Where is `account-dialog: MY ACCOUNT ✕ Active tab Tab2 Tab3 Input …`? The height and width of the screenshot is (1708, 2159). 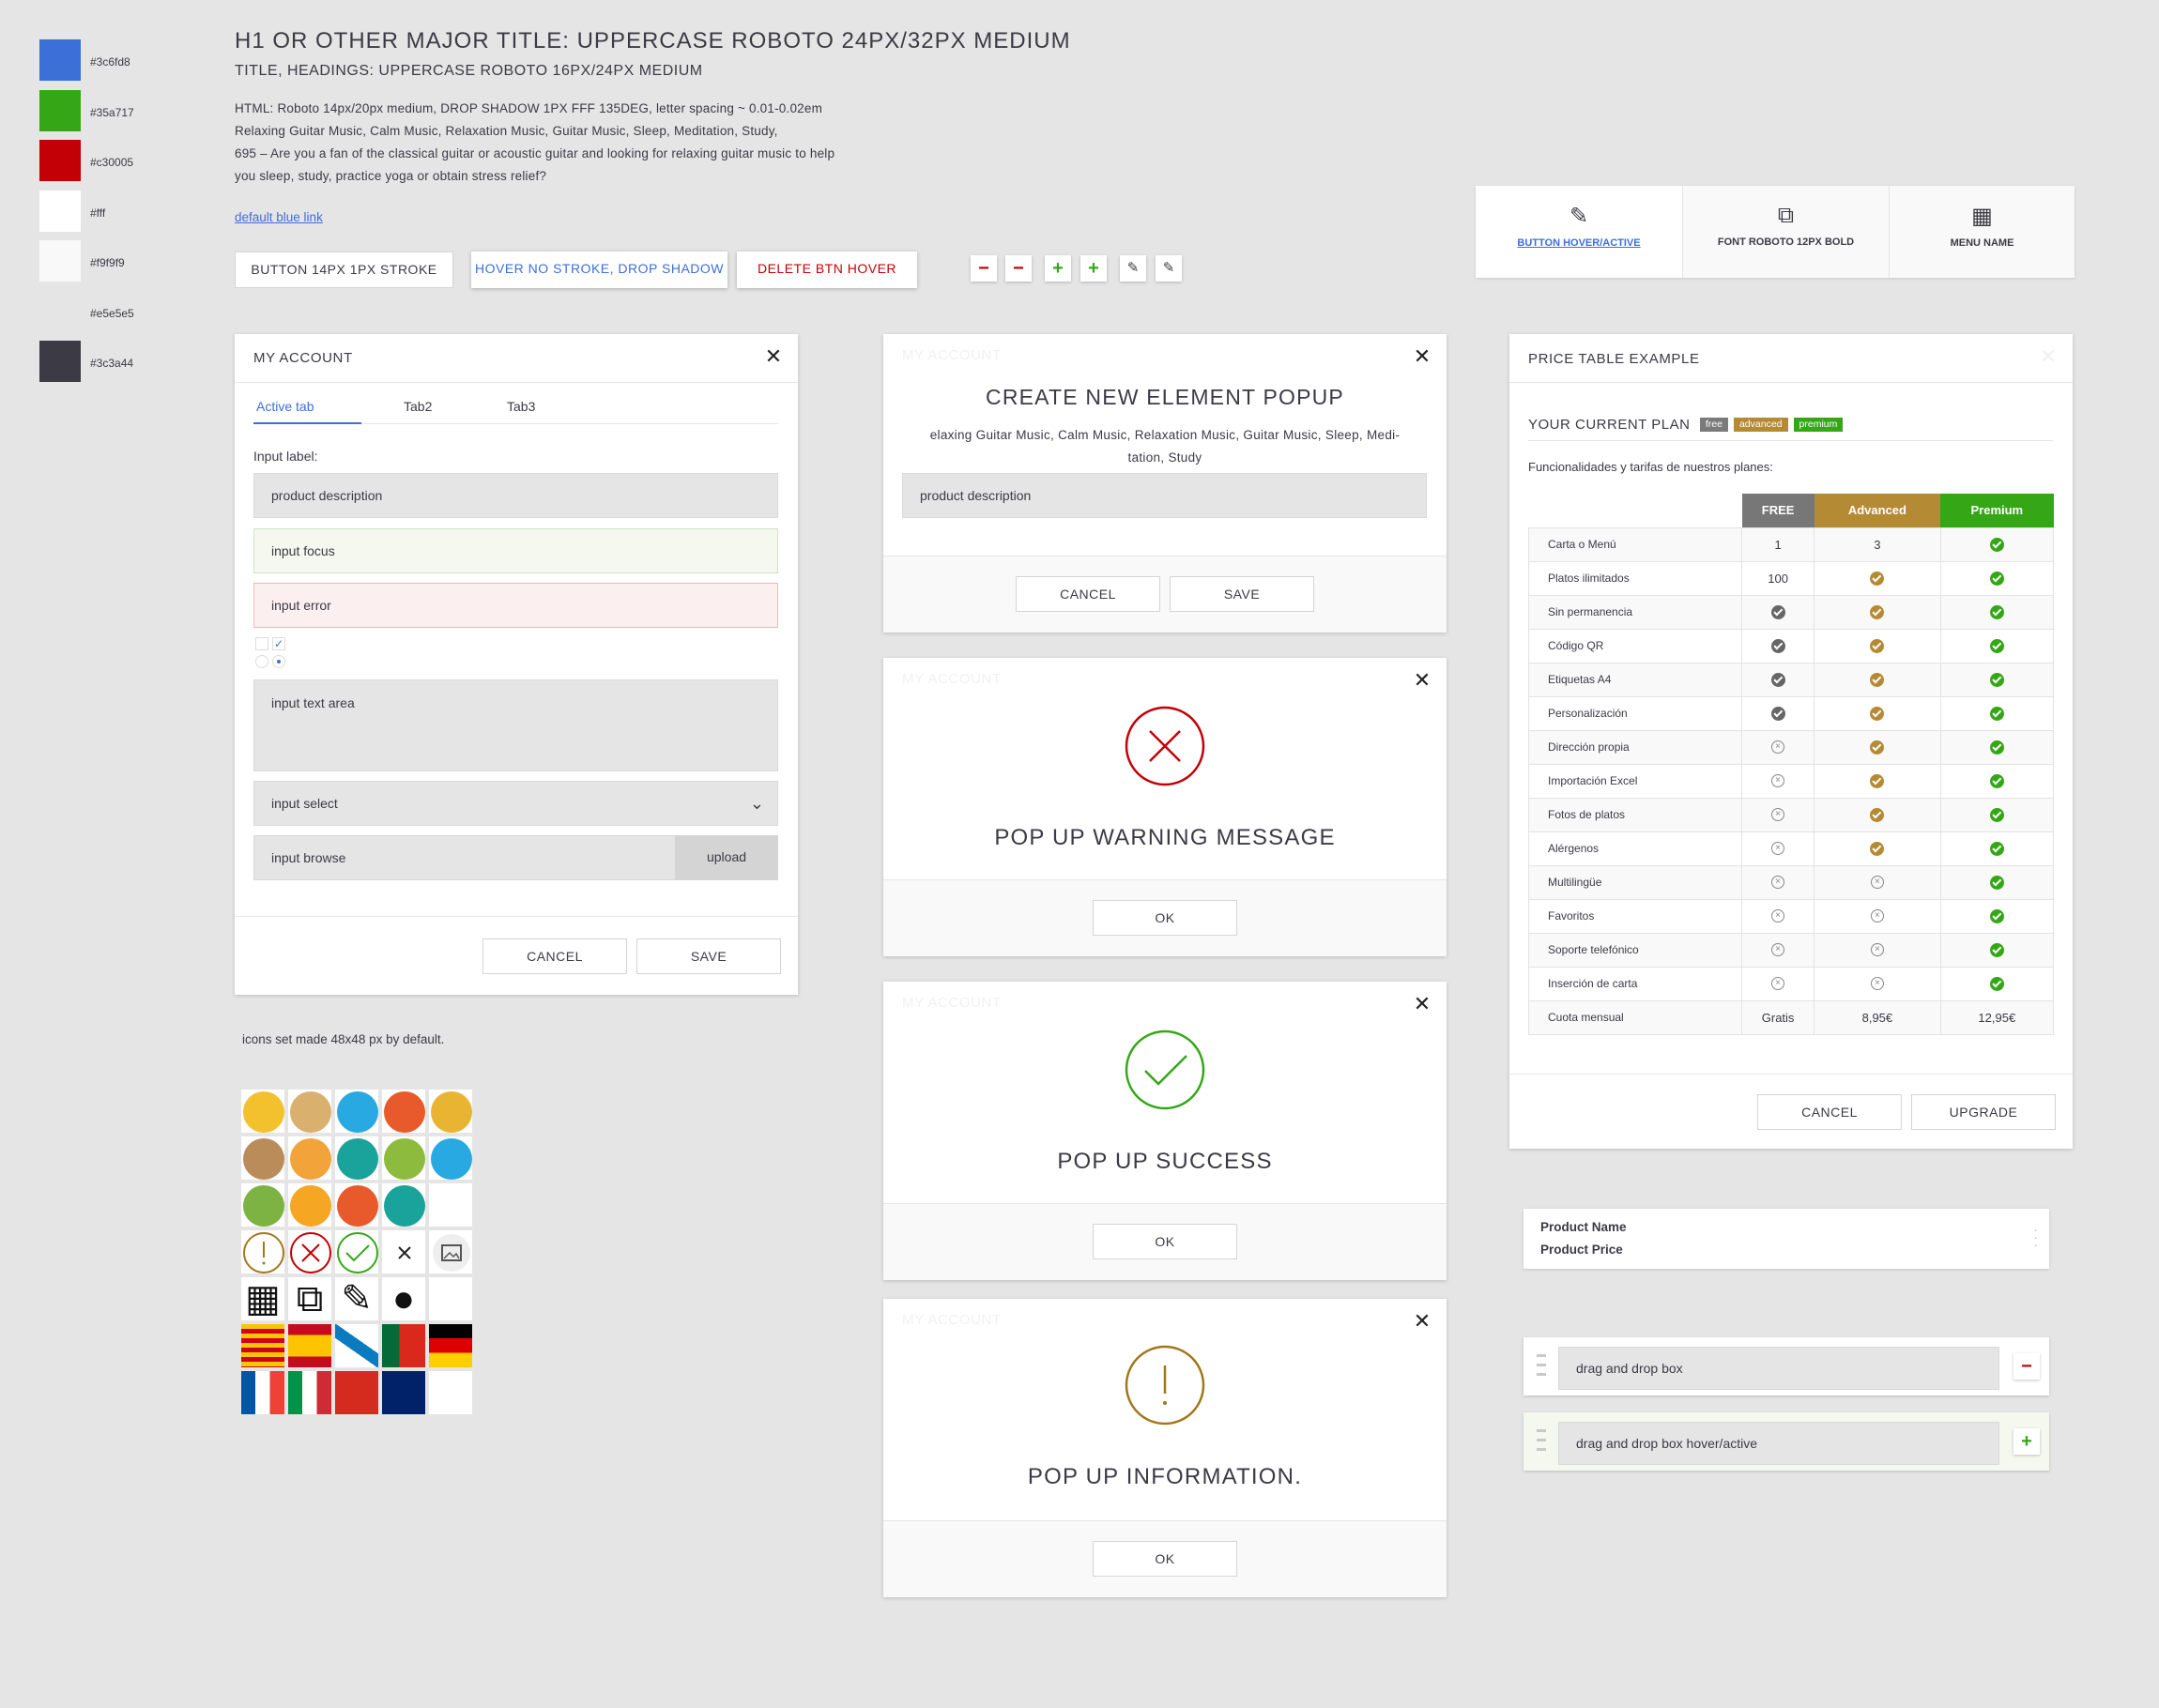
account-dialog: MY ACCOUNT ✕ Active tab Tab2 Tab3 Input … is located at coordinates (516, 664).